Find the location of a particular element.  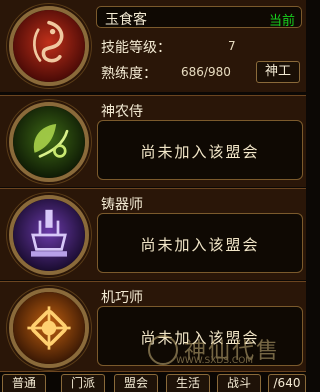

watermark-url: WWW.SXDS.COM is located at coordinates (215, 361).